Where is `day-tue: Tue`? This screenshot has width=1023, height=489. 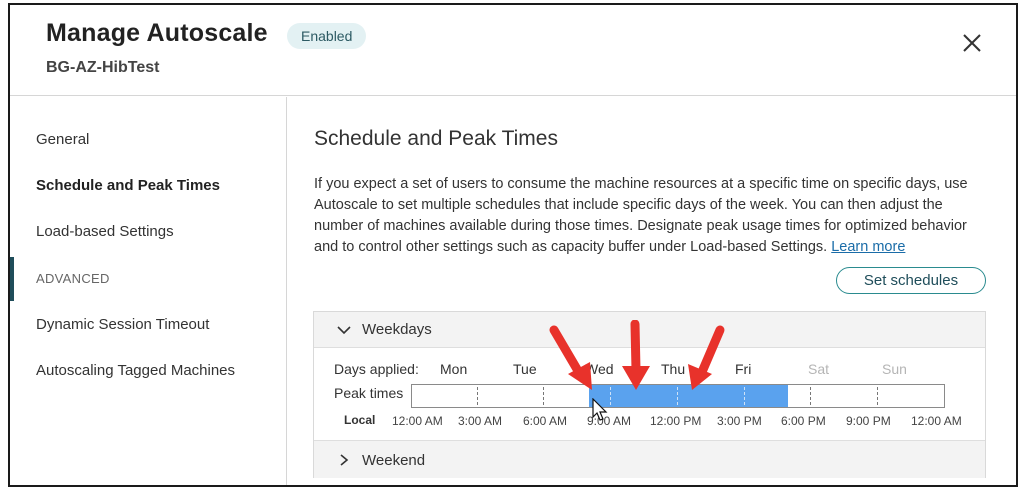 day-tue: Tue is located at coordinates (525, 369).